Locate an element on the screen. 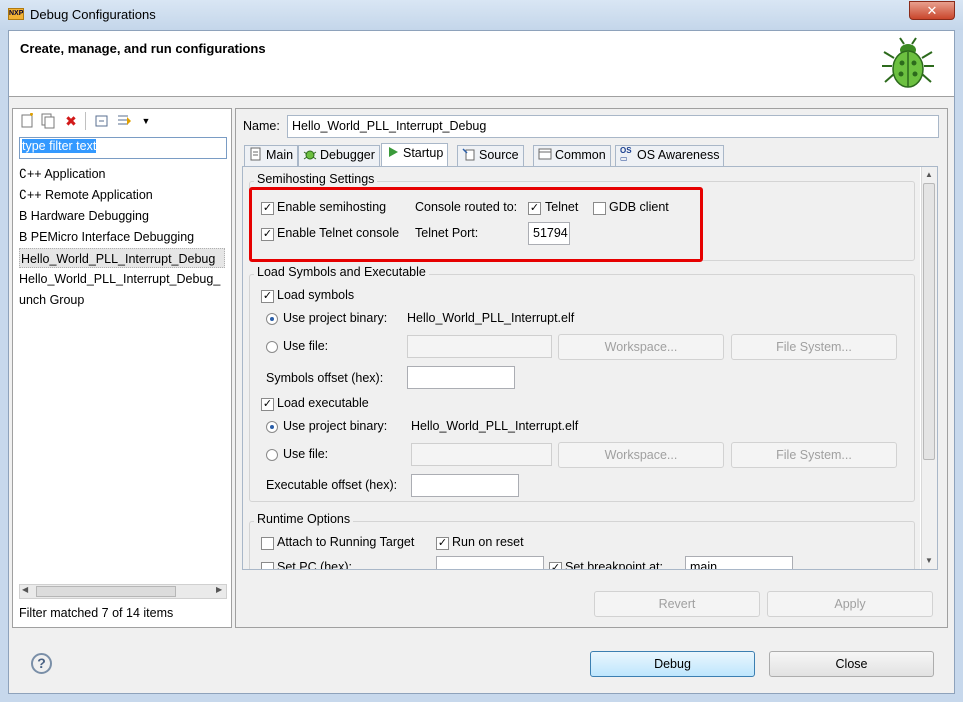  attach-running-target-checkbox is located at coordinates (267, 543).